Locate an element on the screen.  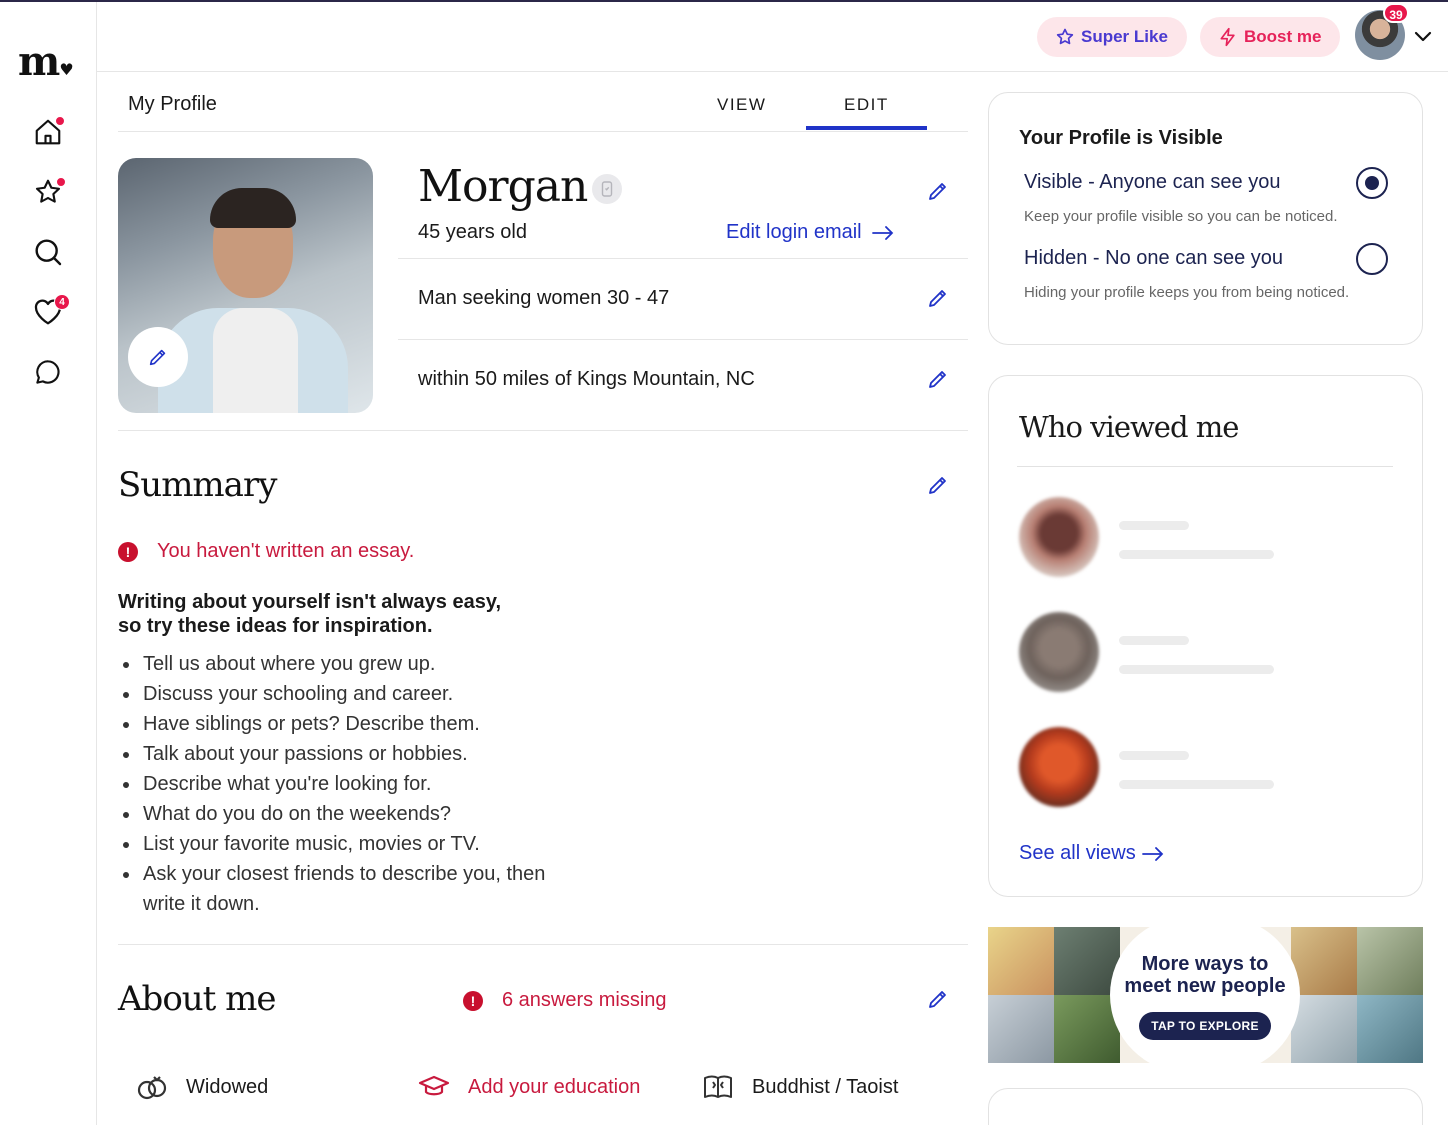
edit-seeking-pencil-icon is located at coordinates (938, 298).